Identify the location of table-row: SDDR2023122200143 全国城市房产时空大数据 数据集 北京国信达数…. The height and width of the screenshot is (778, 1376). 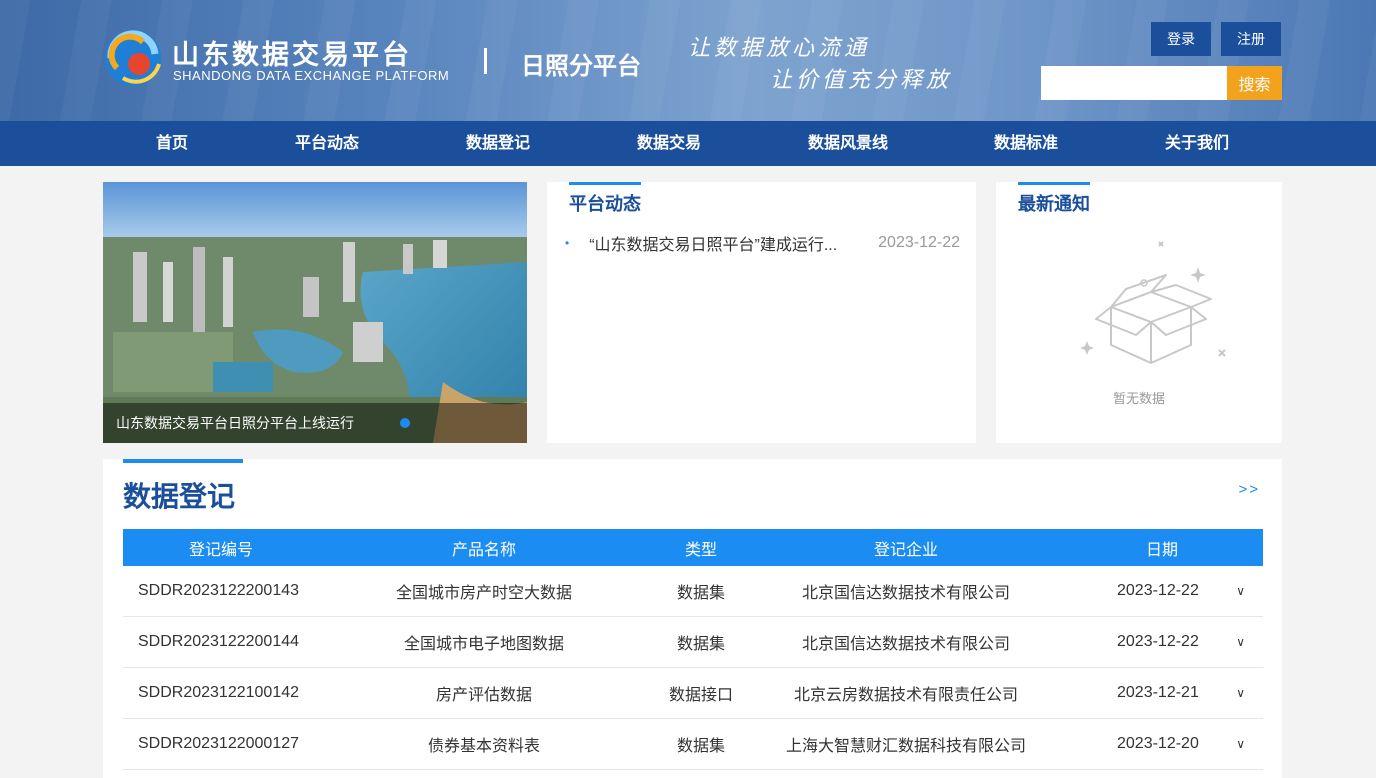
(693, 591).